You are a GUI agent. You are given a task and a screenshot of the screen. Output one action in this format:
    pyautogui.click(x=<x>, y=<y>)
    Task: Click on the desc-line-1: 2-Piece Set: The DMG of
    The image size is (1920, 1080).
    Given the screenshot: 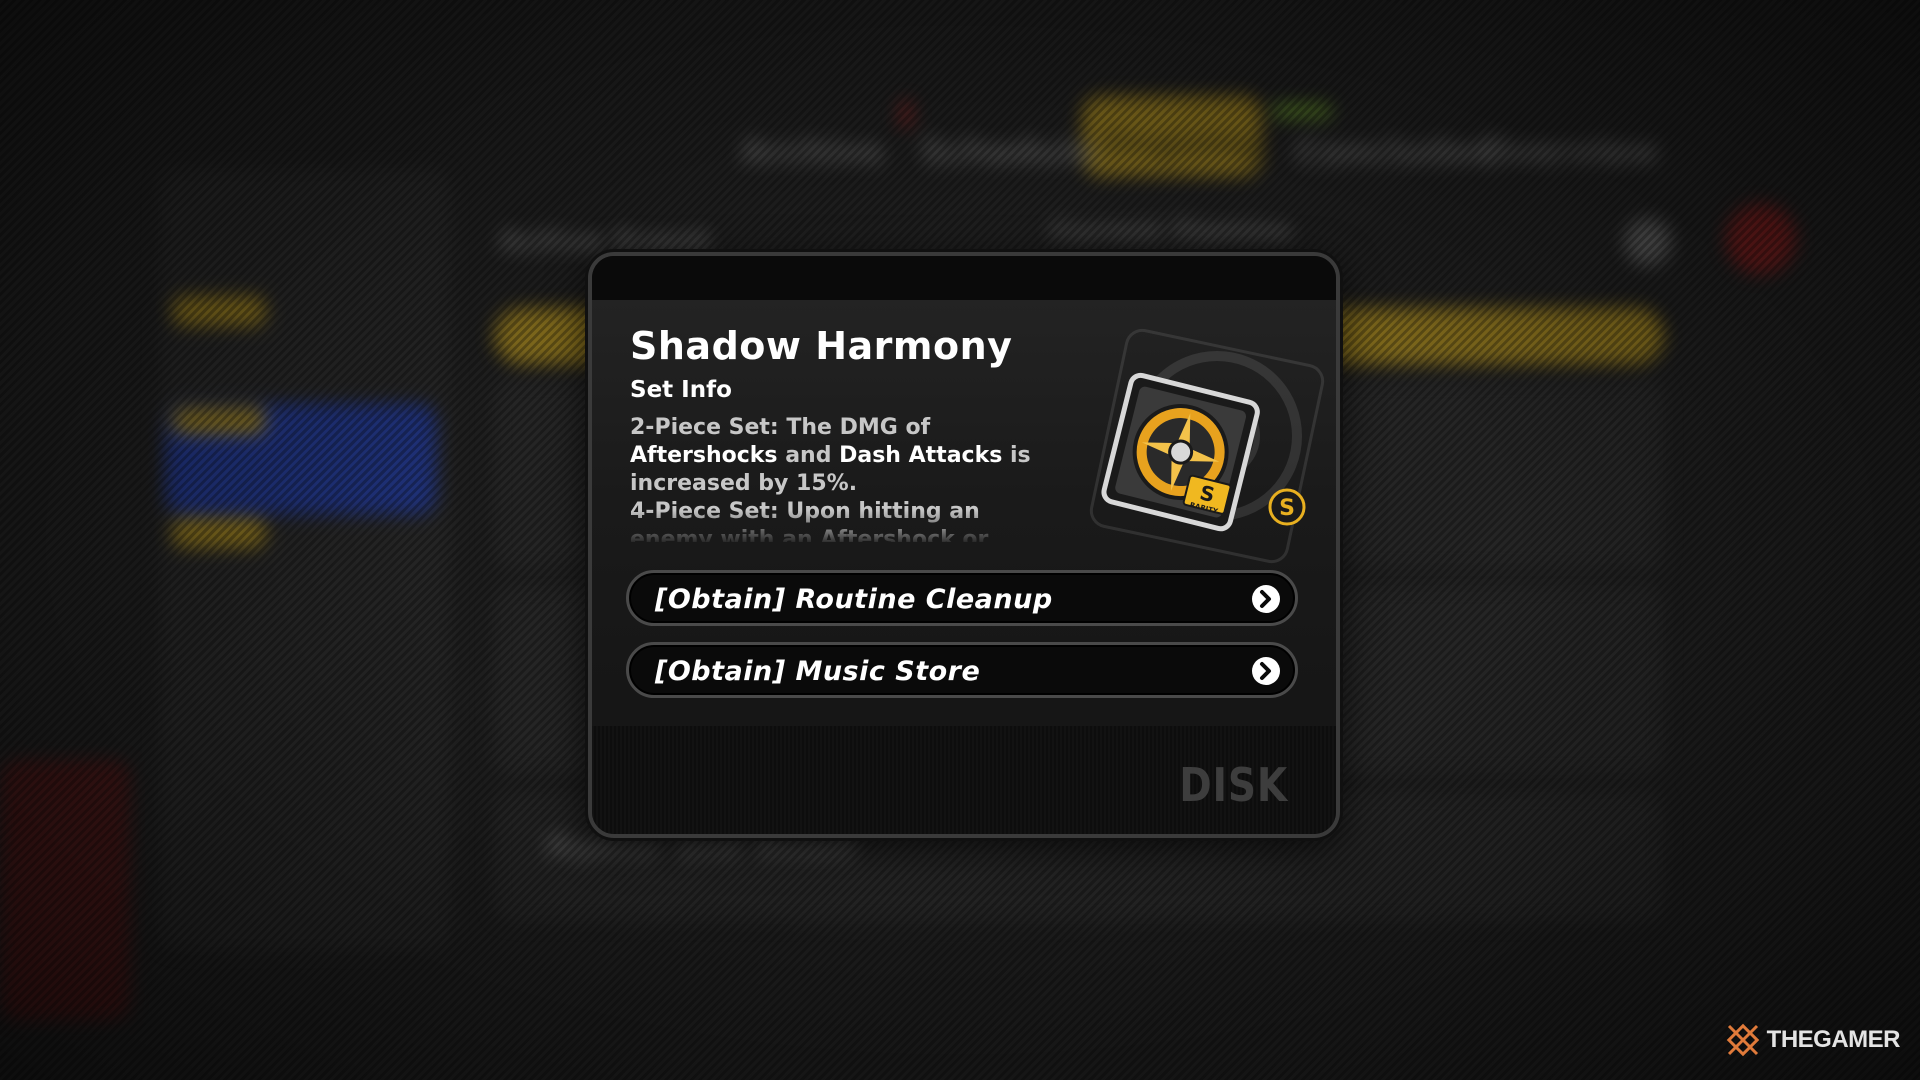 What is the action you would take?
    pyautogui.click(x=780, y=427)
    